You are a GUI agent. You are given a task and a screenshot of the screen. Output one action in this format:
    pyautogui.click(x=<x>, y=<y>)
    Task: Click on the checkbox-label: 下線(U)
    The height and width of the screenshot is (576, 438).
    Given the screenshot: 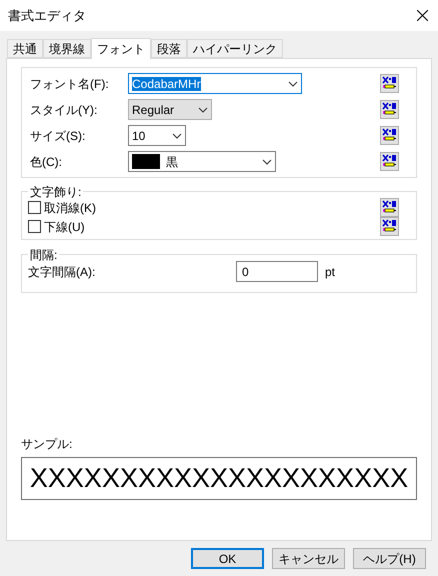 What is the action you would take?
    pyautogui.click(x=64, y=227)
    